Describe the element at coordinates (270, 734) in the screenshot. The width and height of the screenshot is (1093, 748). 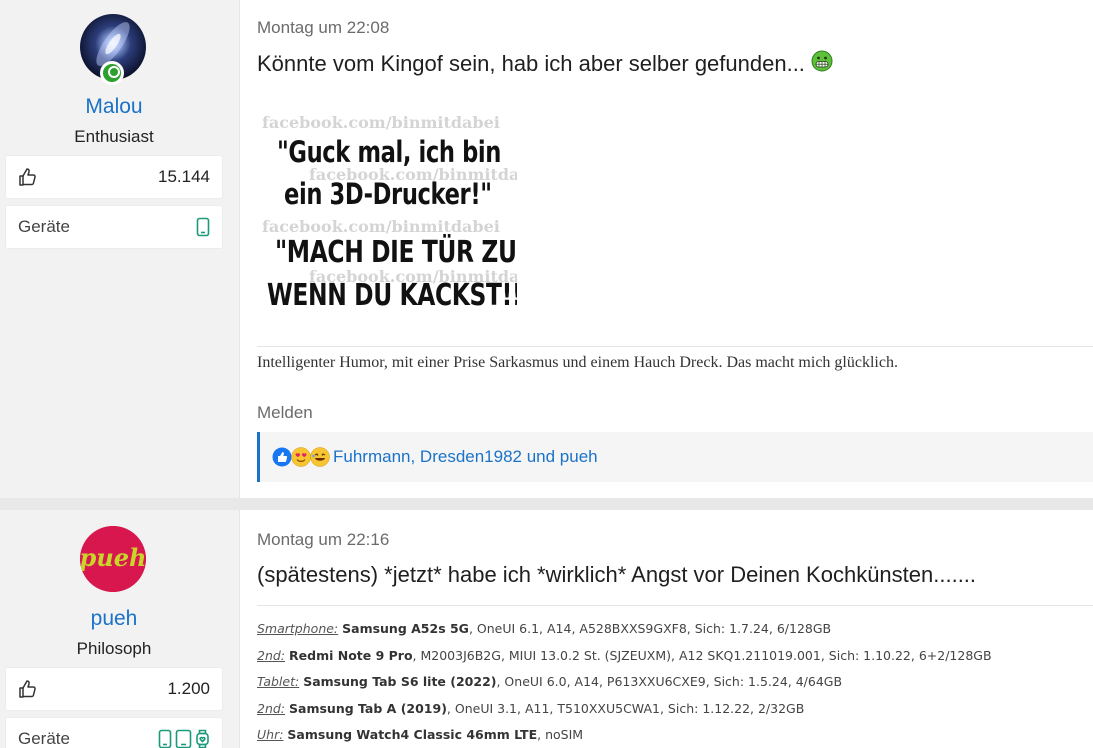
I see `signature-key: Uhr:` at that location.